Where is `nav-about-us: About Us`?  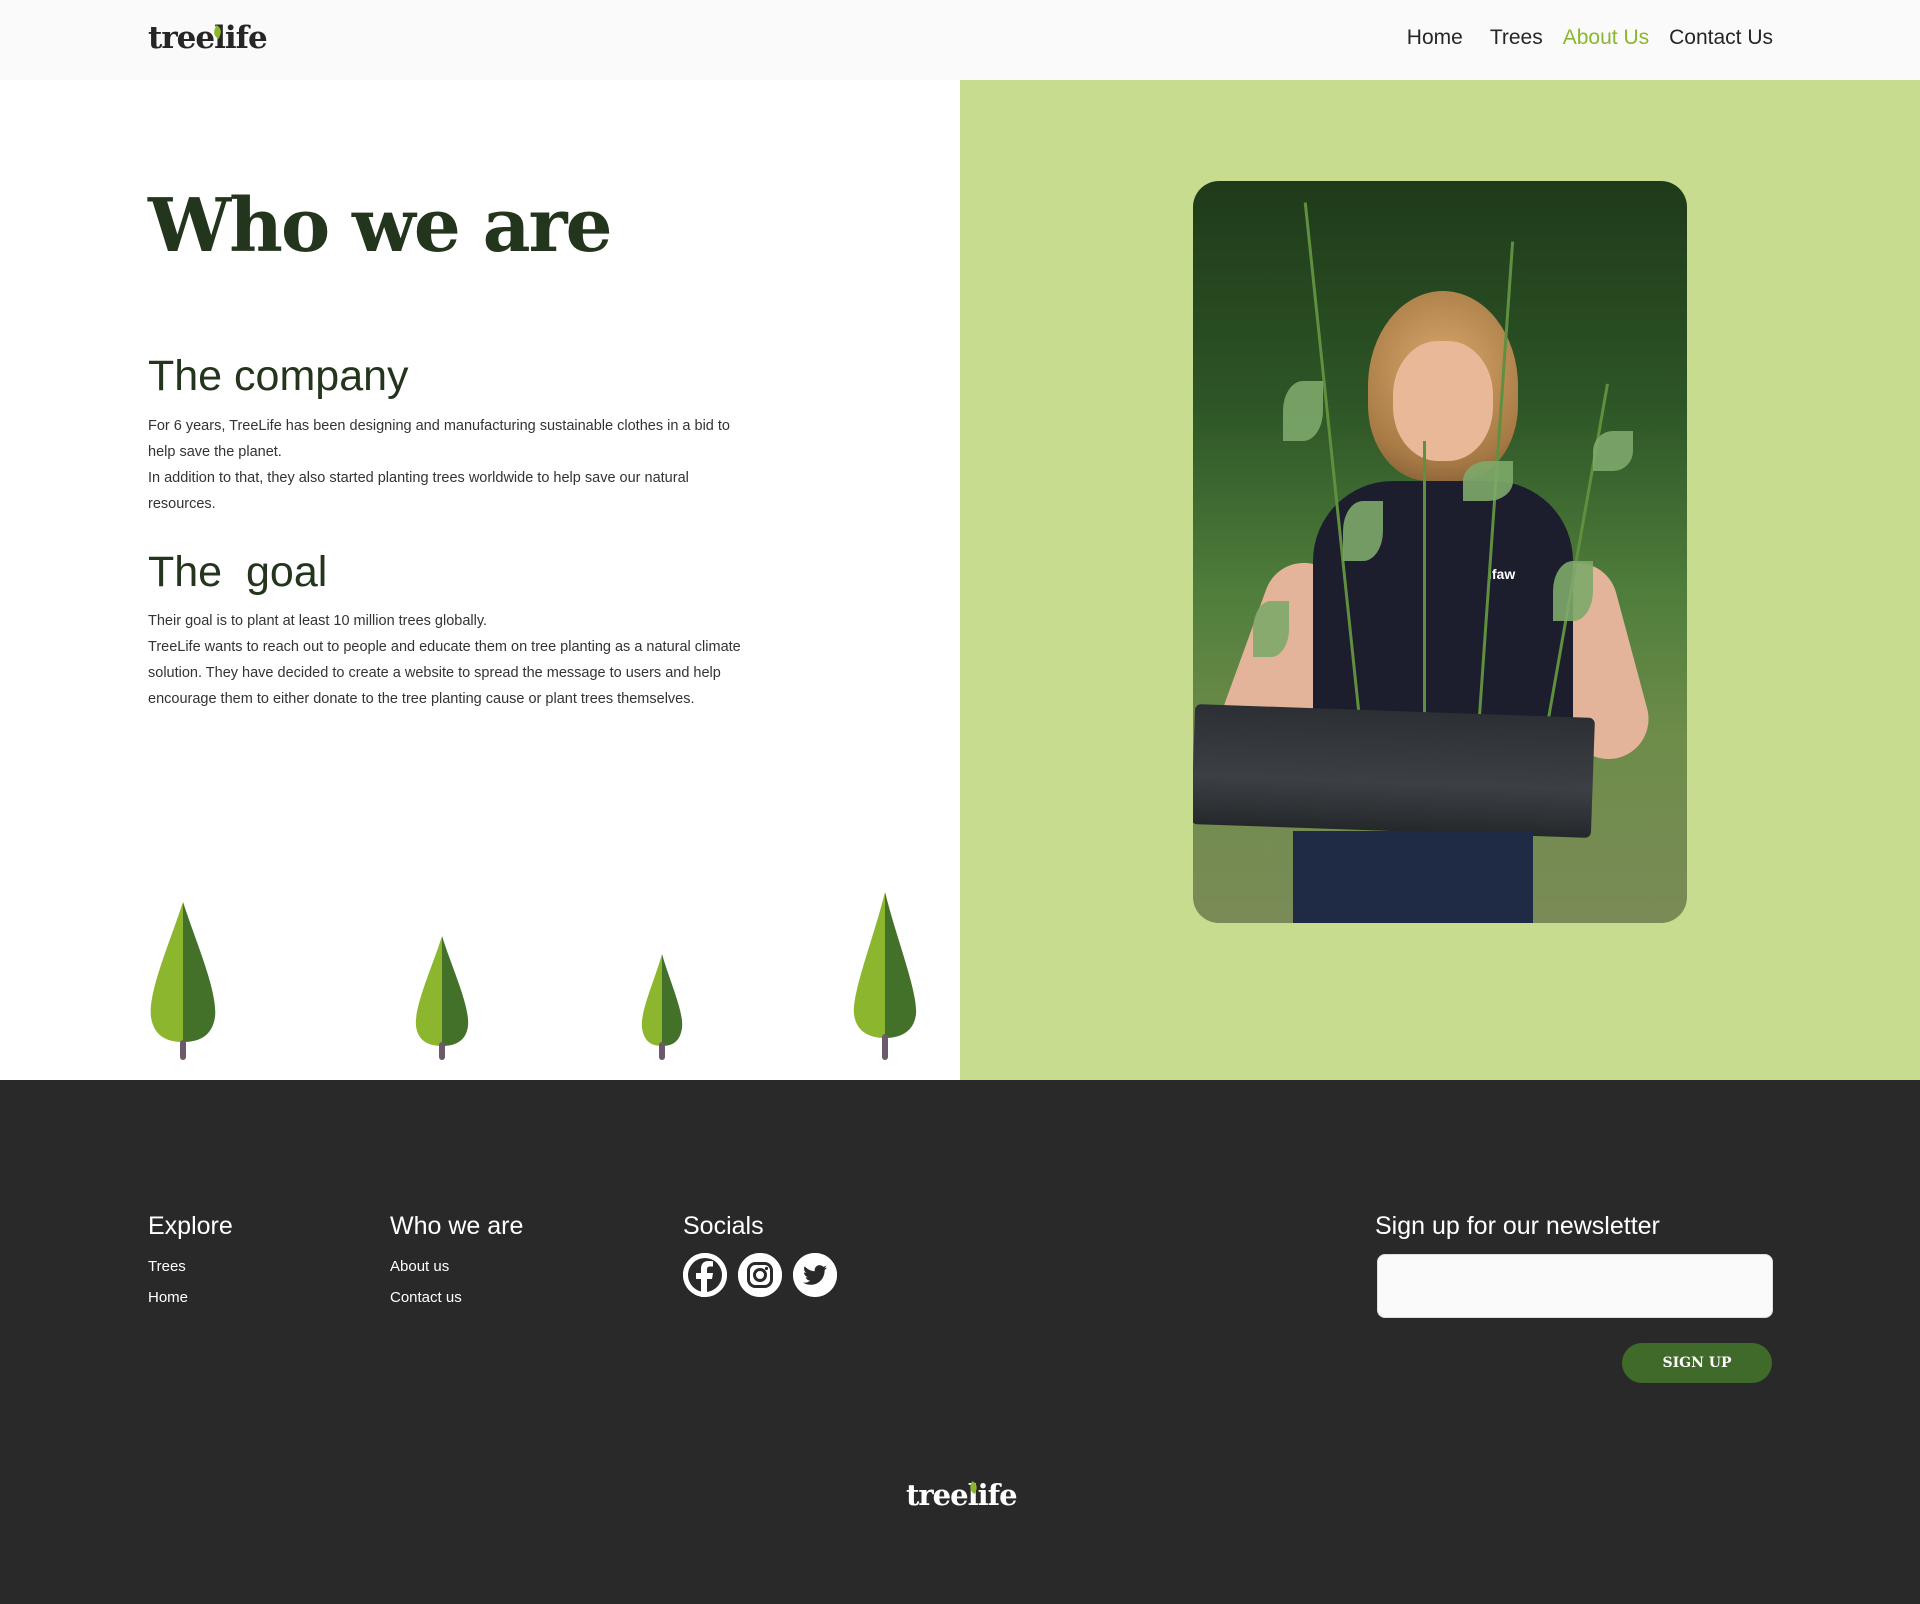
nav-about-us: About Us is located at coordinates (1606, 38).